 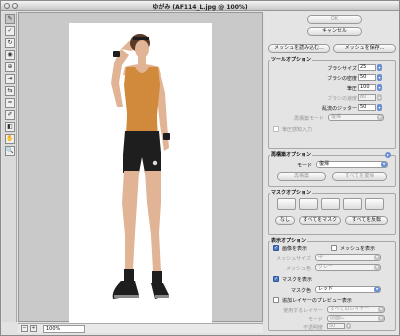 I want to click on turbulence-tool-icon: ≈, so click(x=10, y=103).